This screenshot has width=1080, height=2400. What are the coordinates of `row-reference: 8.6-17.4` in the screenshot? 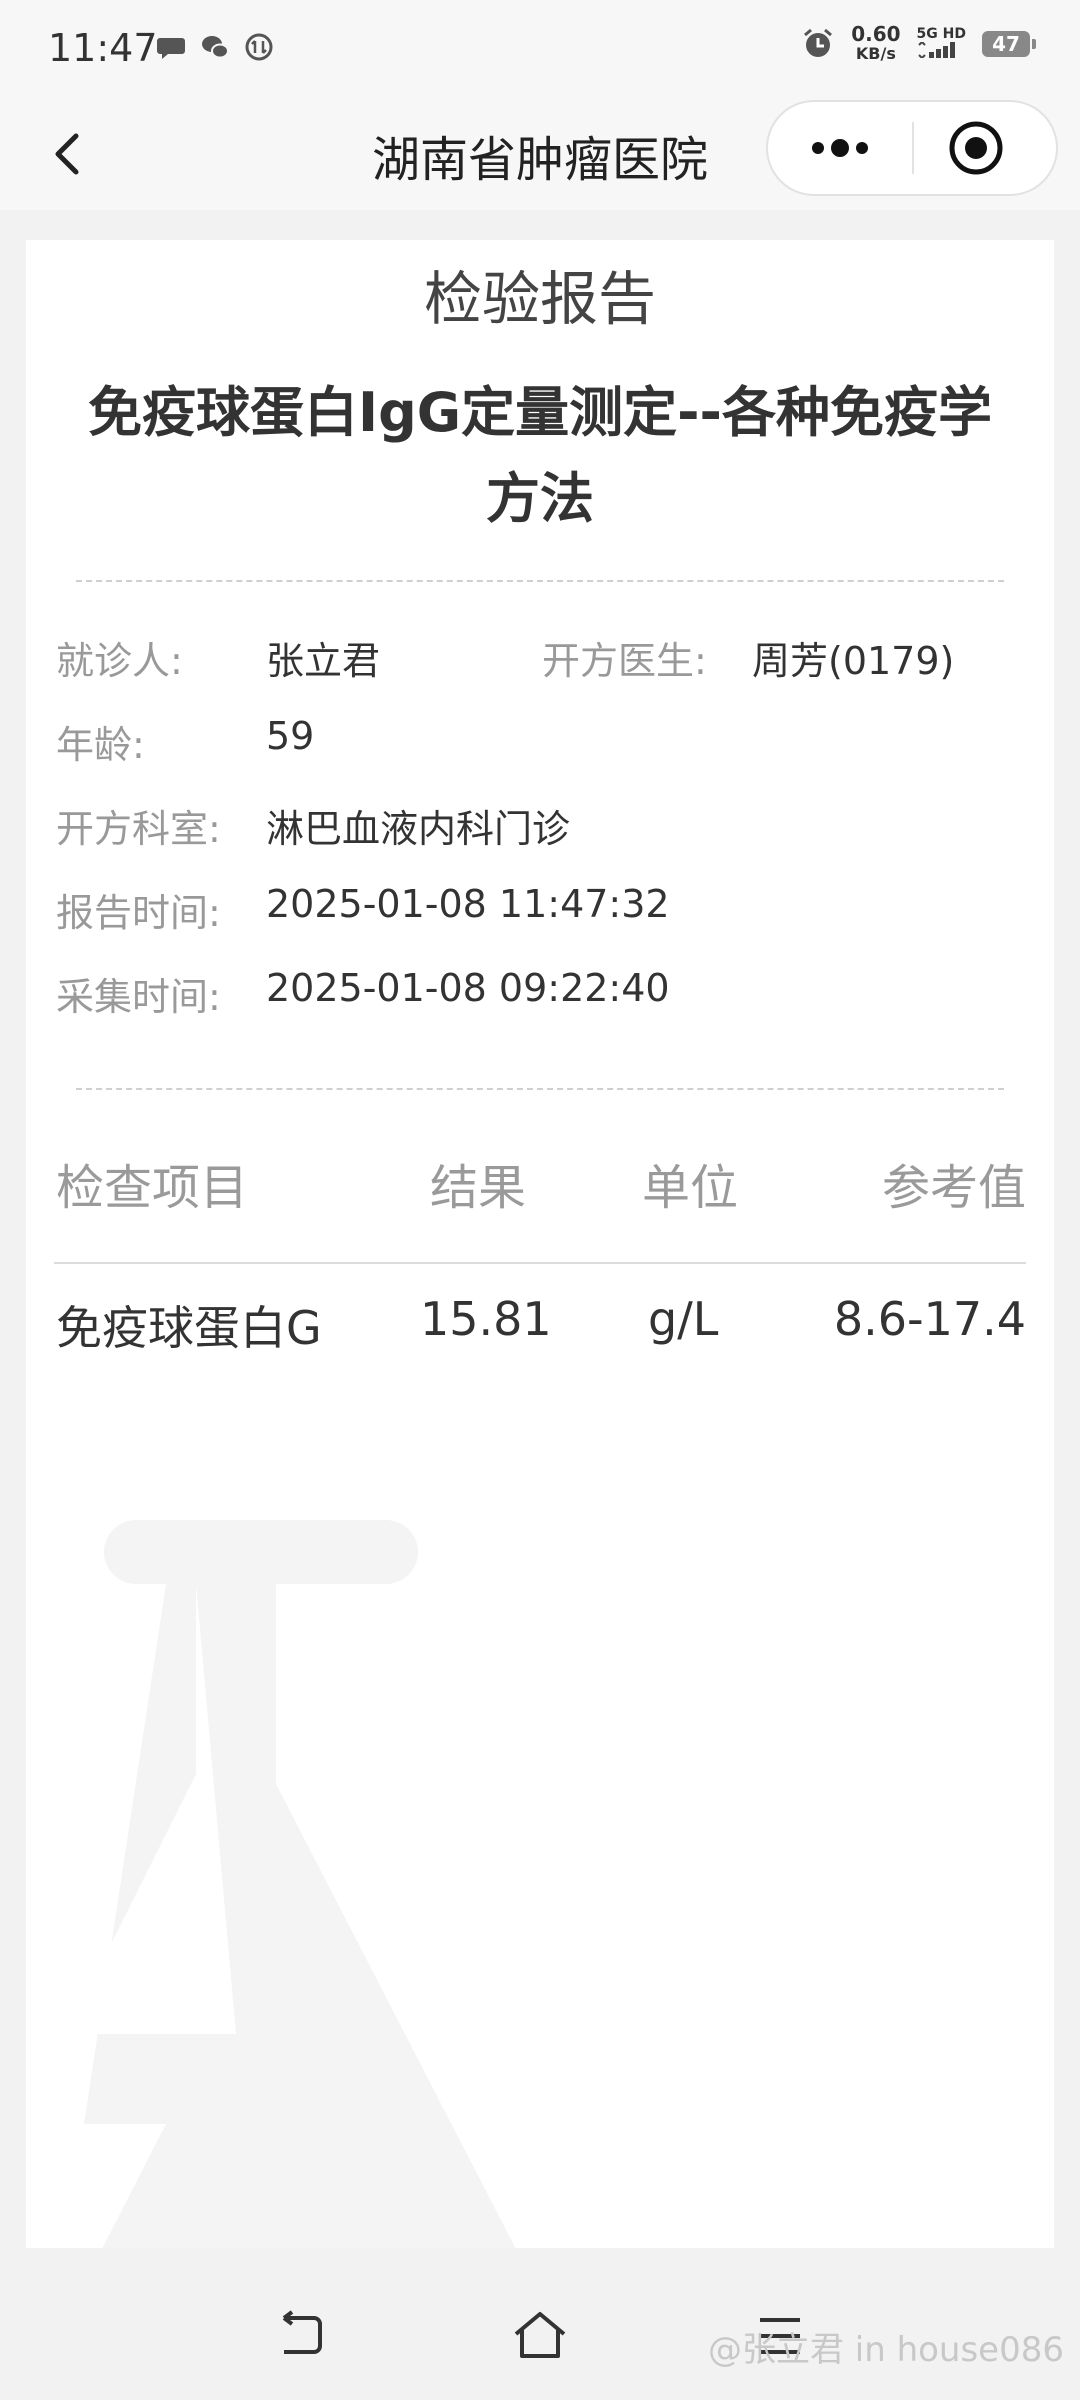 It's located at (929, 1319).